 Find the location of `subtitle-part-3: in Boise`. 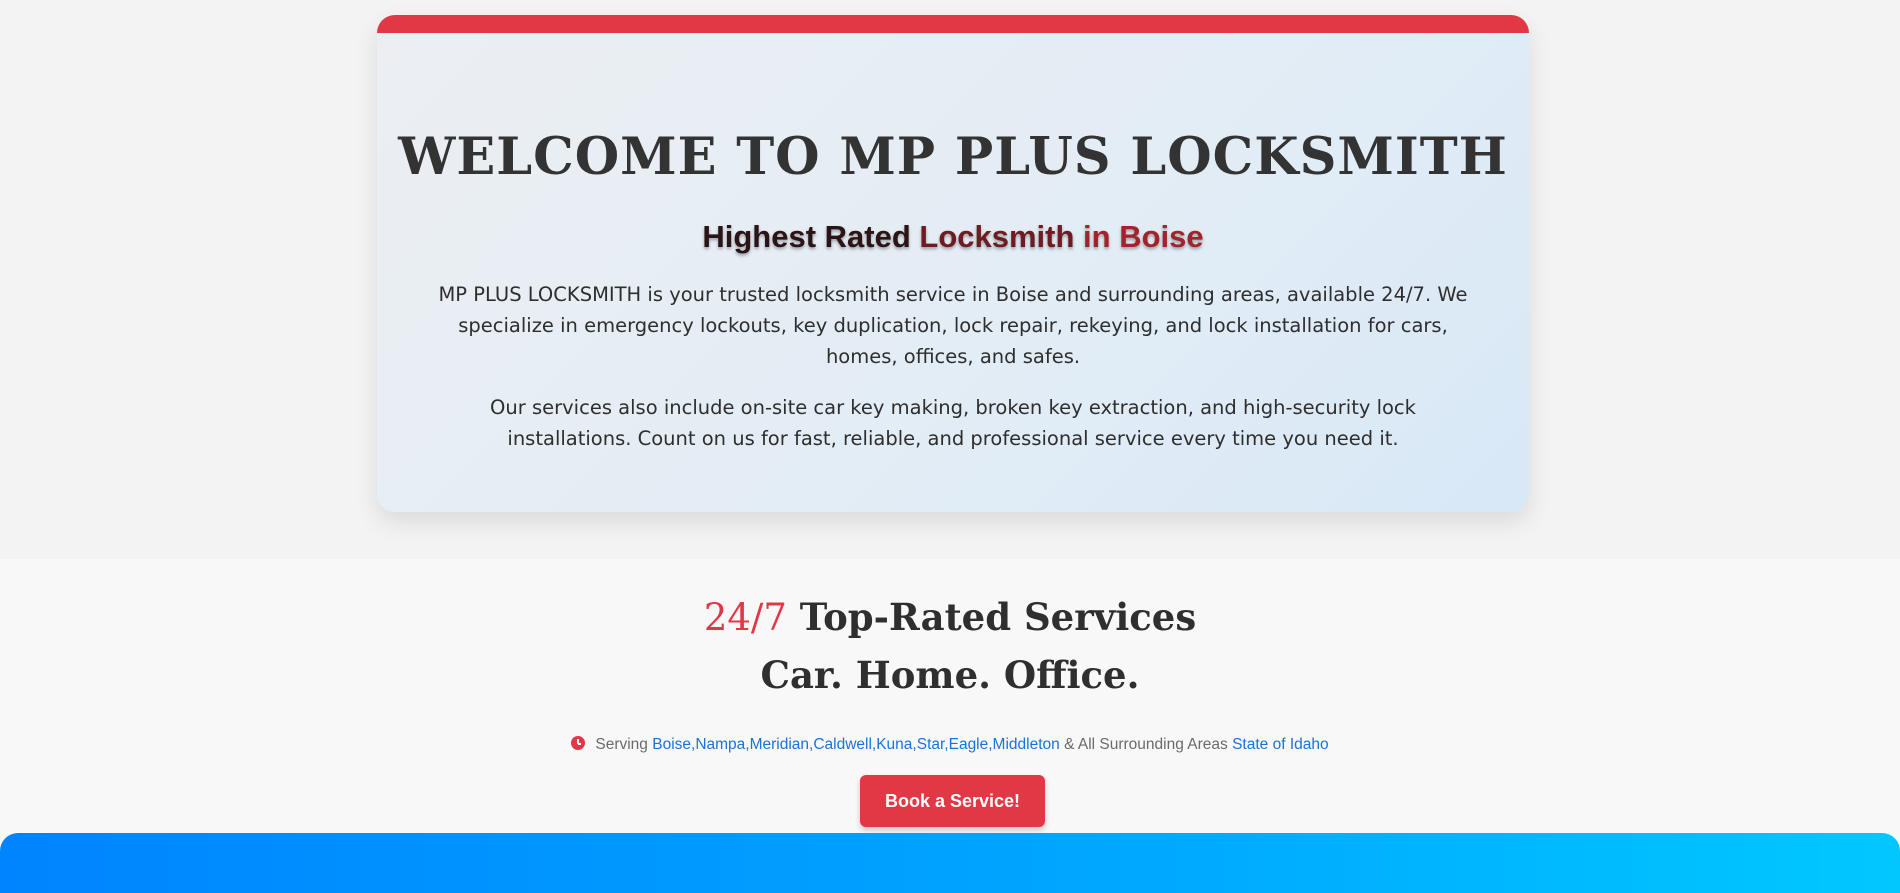

subtitle-part-3: in Boise is located at coordinates (1143, 236).